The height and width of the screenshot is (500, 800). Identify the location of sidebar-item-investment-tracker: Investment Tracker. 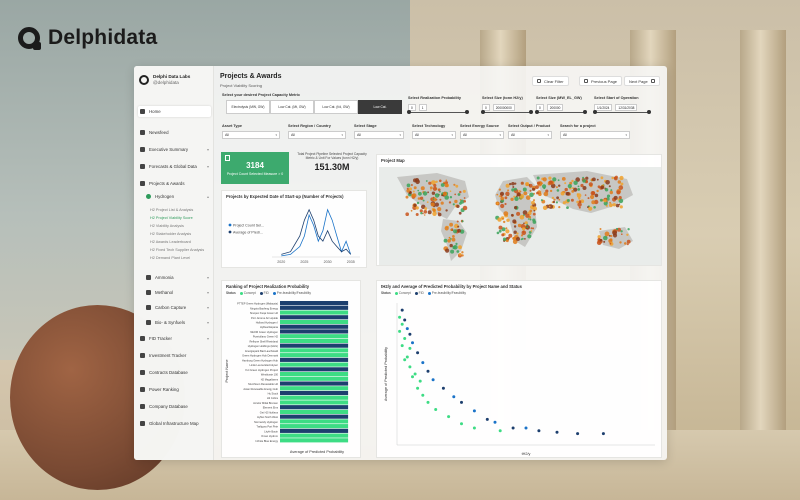
(174, 355).